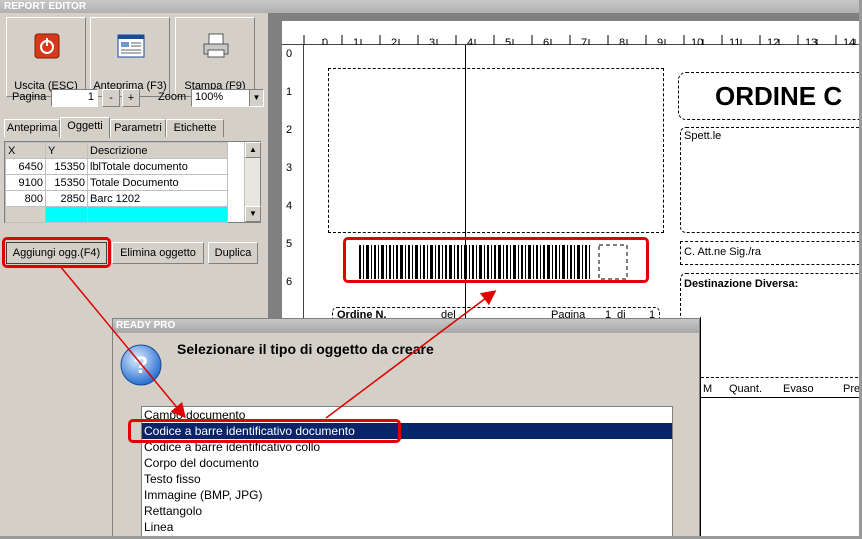 Image resolution: width=862 pixels, height=539 pixels. Describe the element at coordinates (227, 98) in the screenshot. I see `zoom-select: 100% ▼` at that location.